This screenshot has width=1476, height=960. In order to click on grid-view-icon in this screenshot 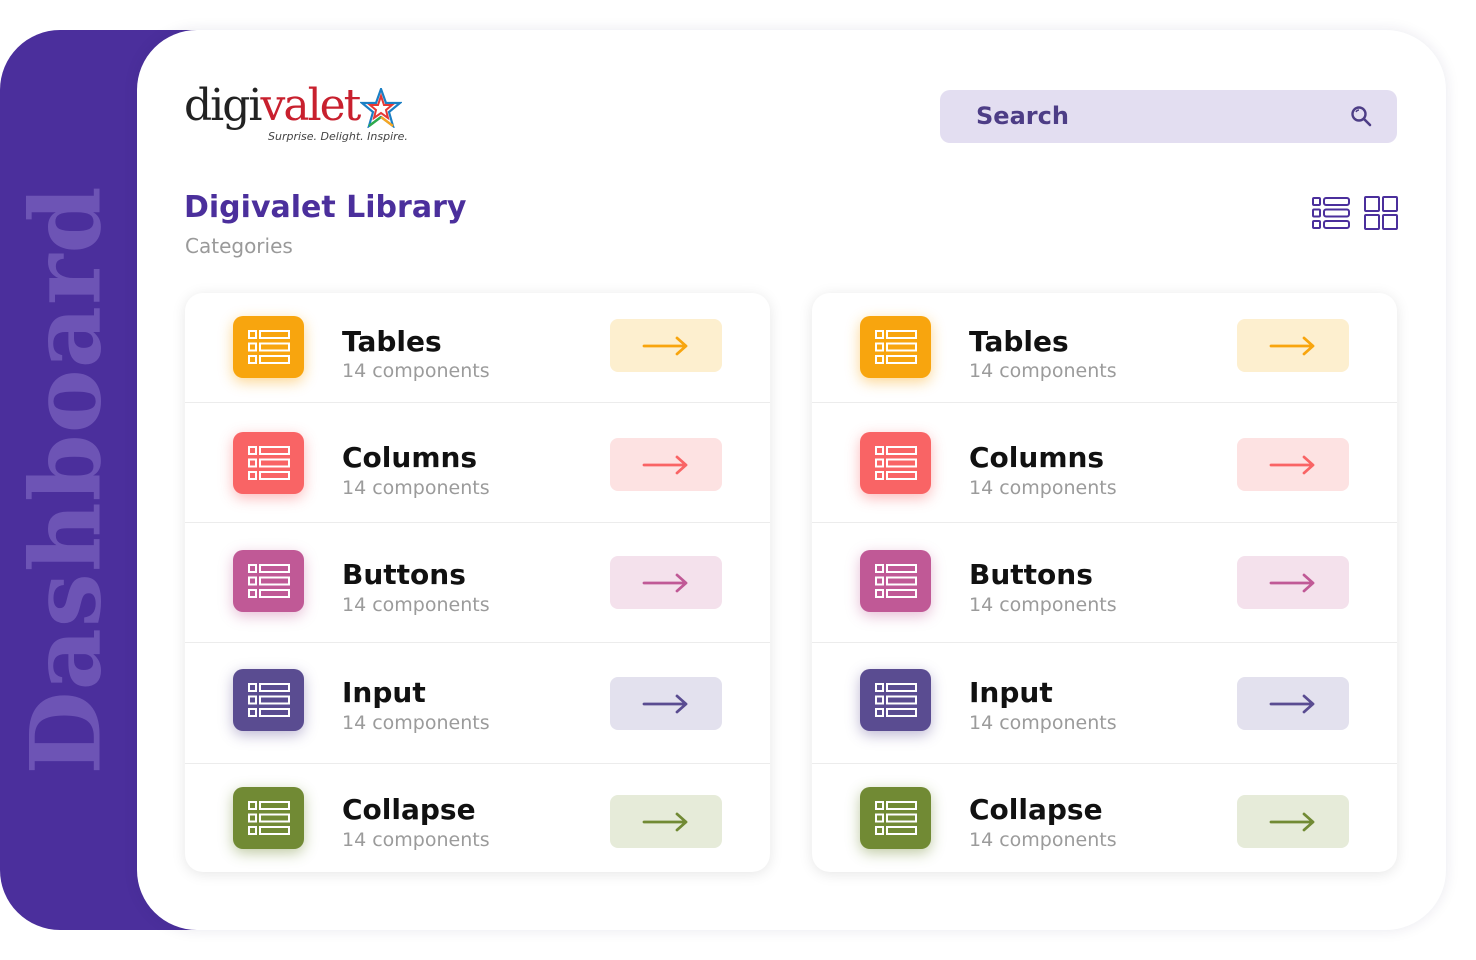, I will do `click(1381, 213)`.